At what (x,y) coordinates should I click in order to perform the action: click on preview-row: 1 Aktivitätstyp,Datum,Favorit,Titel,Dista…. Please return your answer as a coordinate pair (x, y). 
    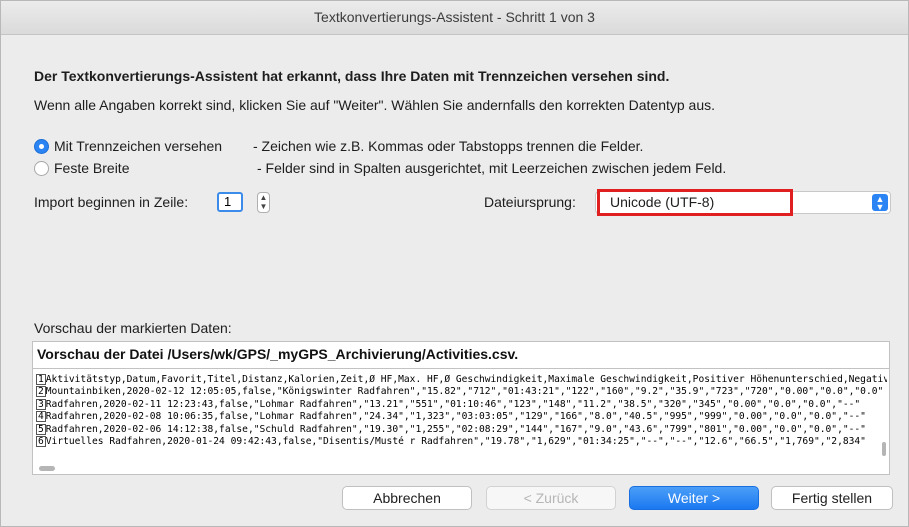
    Looking at the image, I should click on (461, 380).